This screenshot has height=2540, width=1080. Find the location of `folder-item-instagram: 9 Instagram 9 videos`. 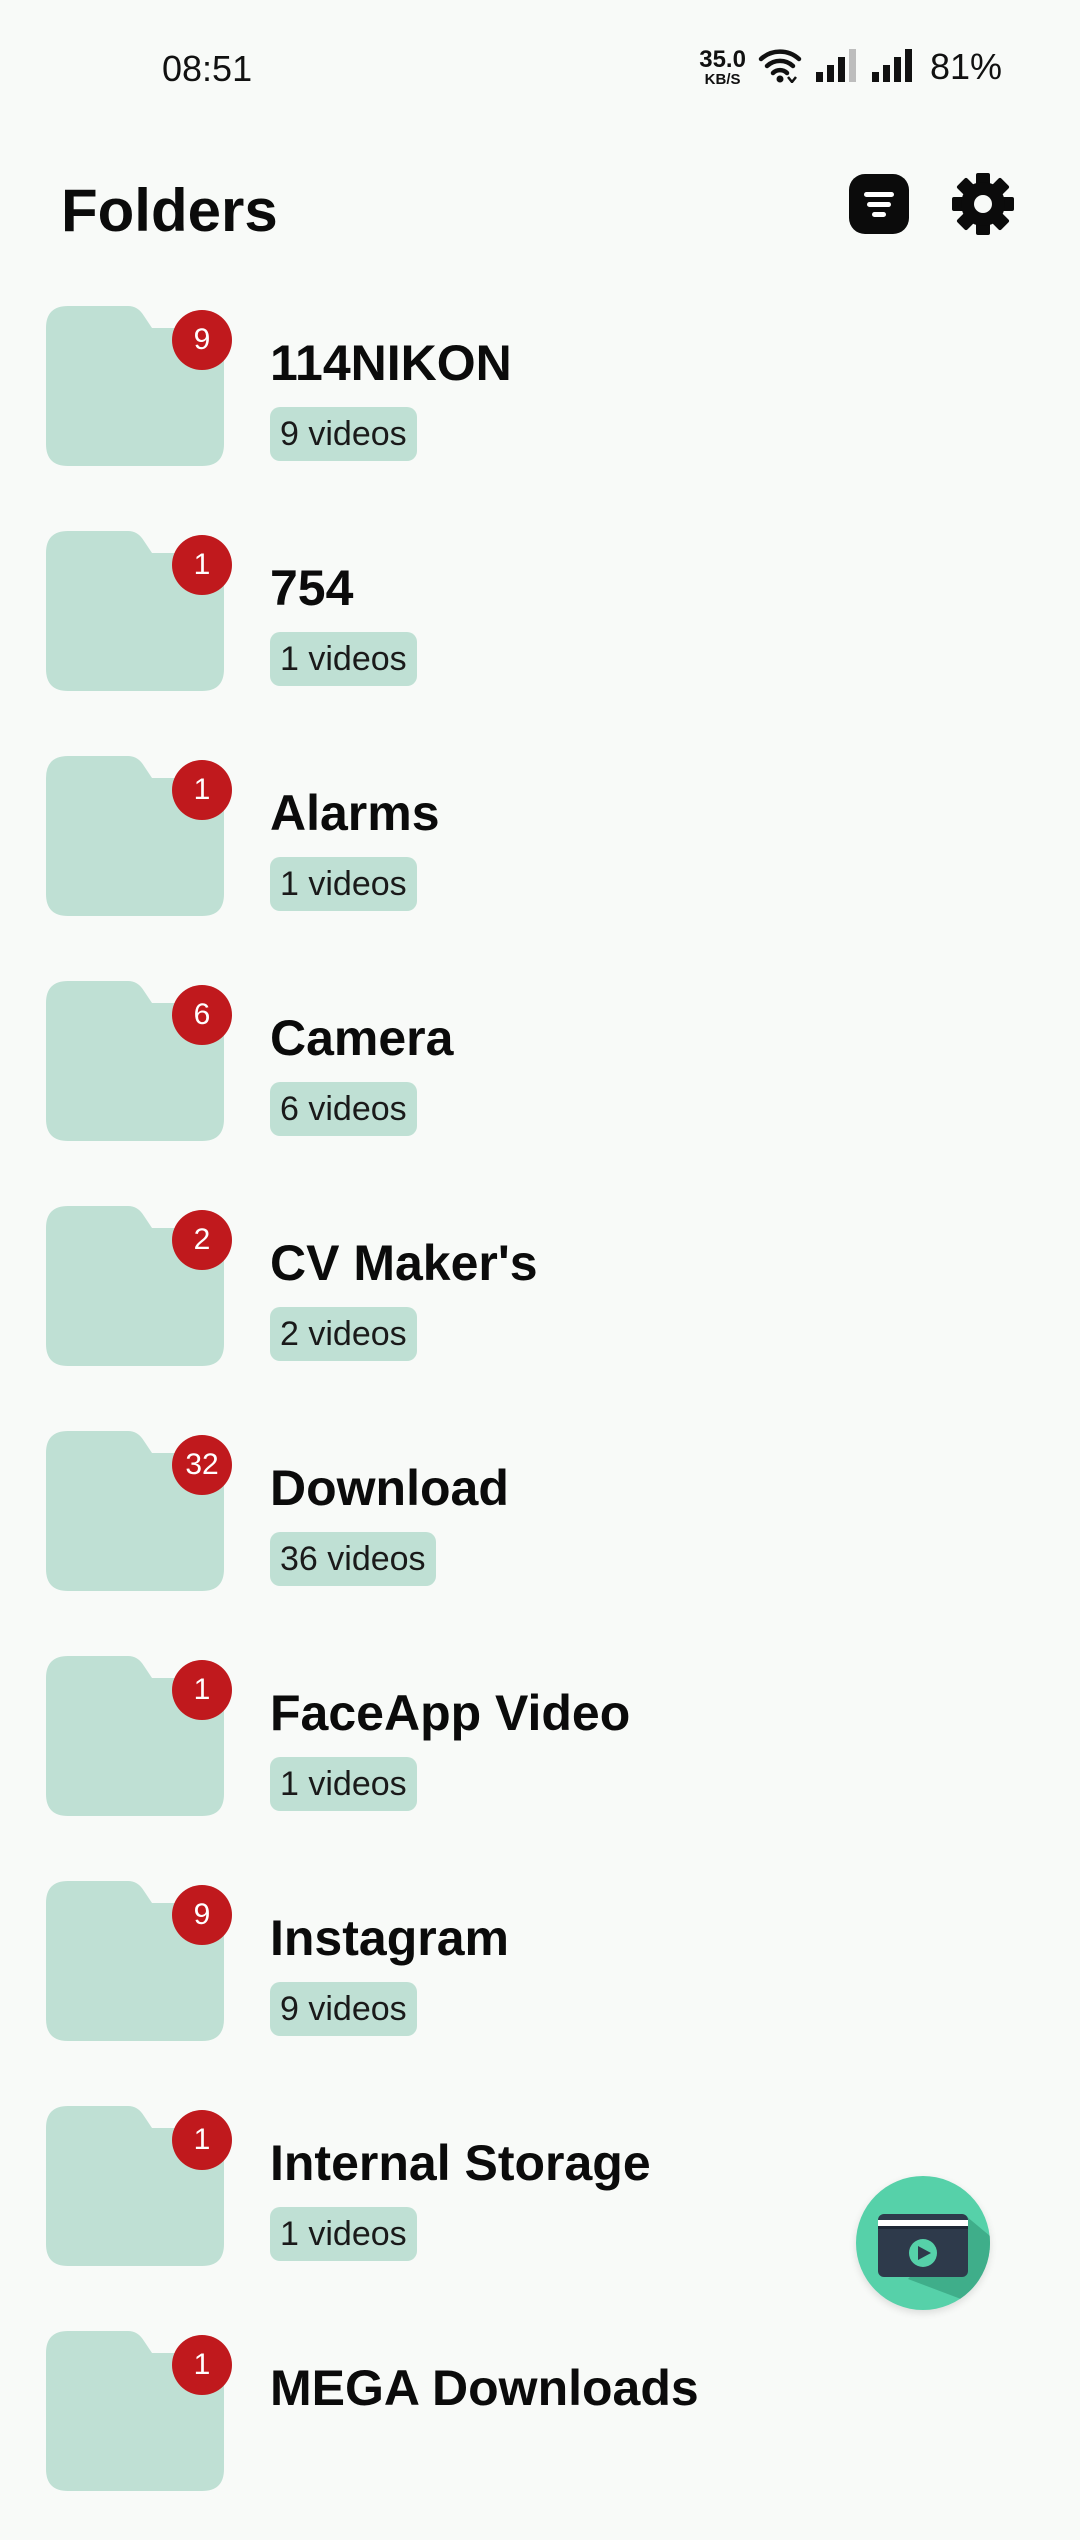

folder-item-instagram: 9 Instagram 9 videos is located at coordinates (540, 1977).